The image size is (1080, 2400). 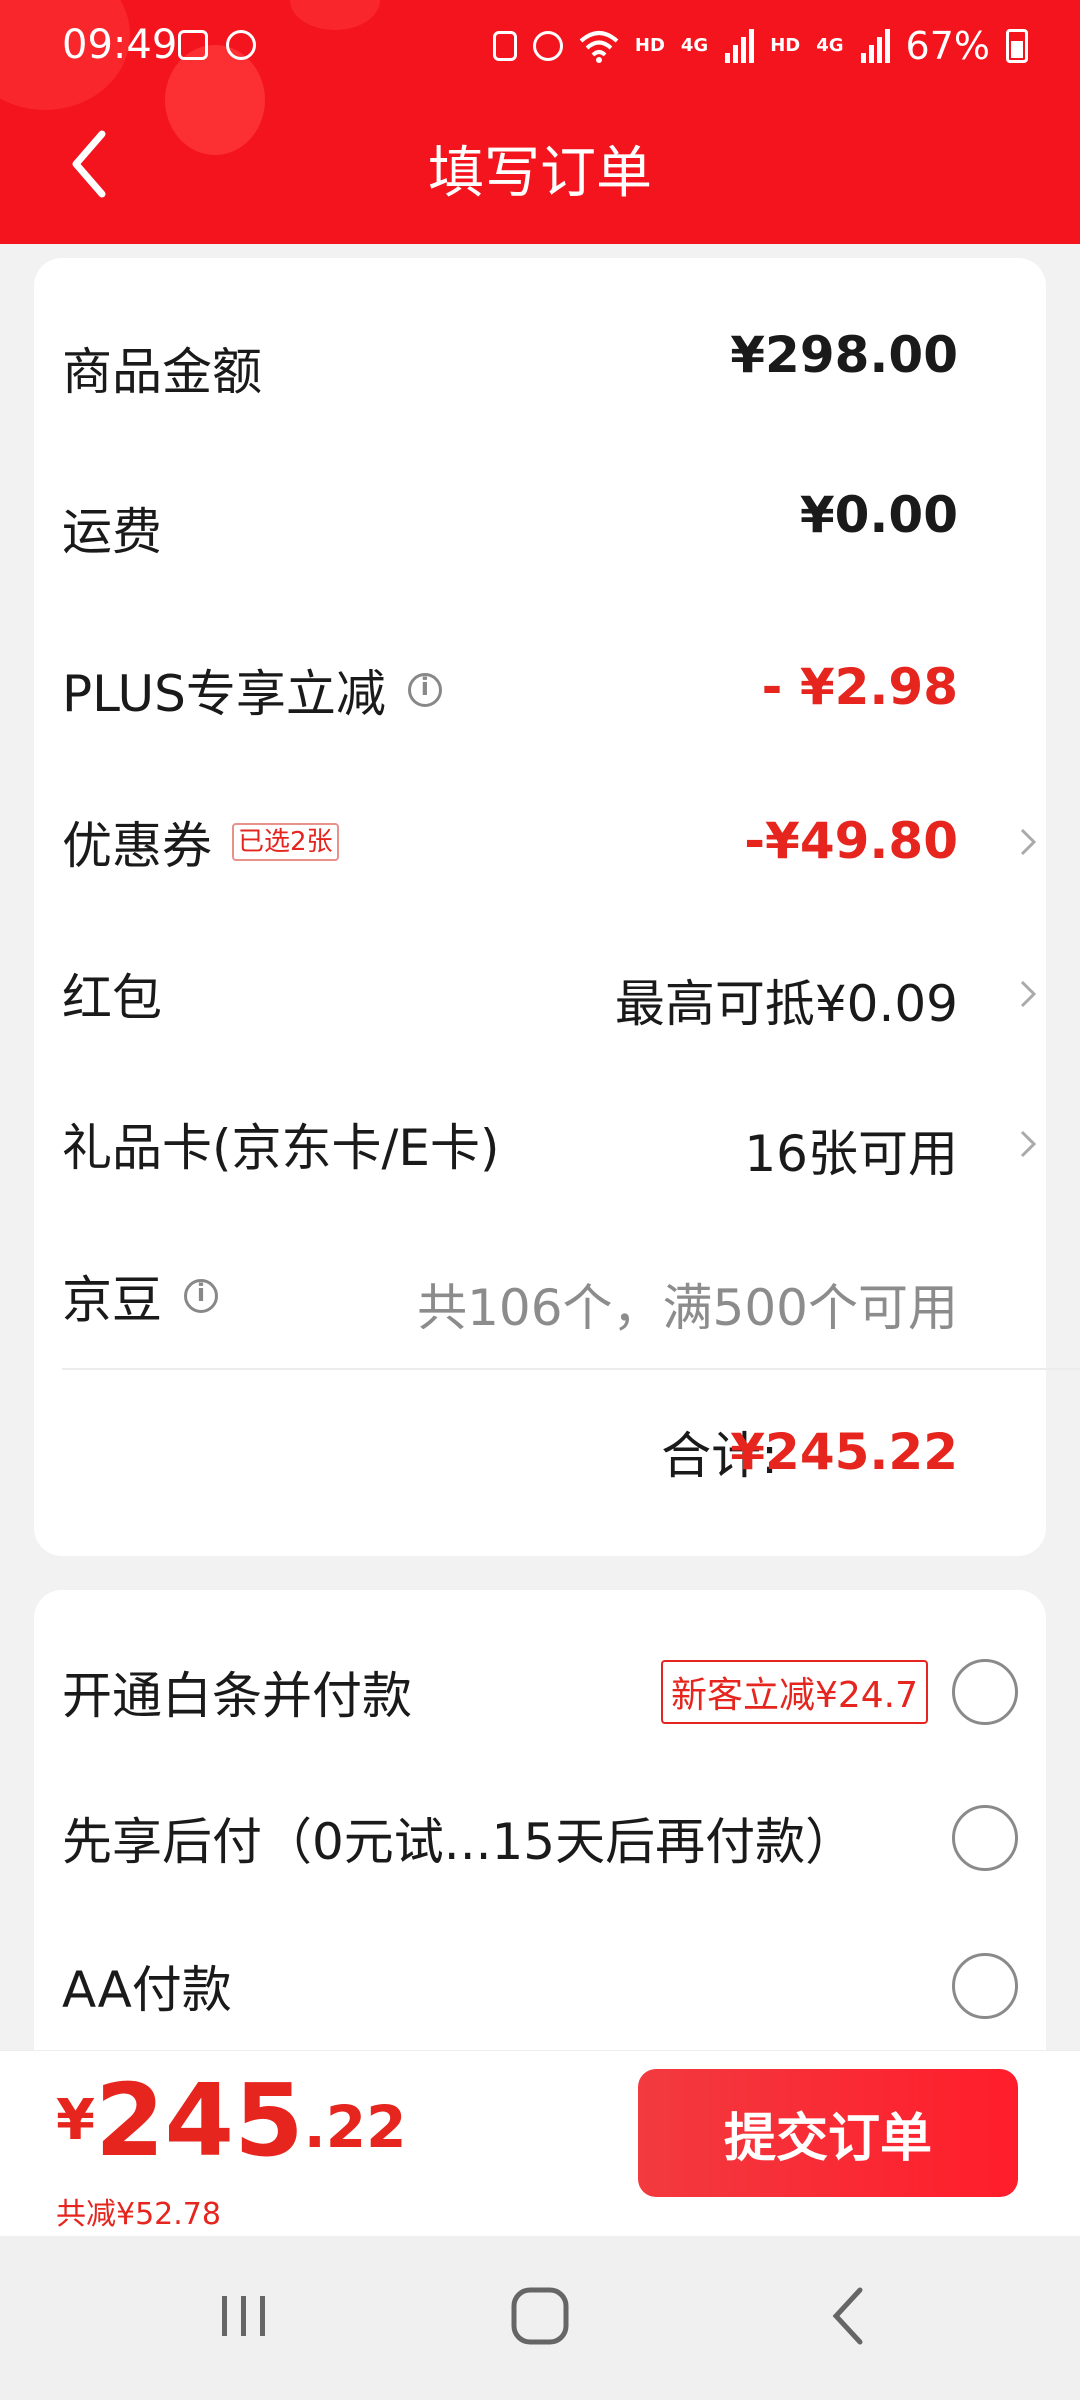 What do you see at coordinates (828, 2133) in the screenshot?
I see `submit-order-button: 提交订单` at bounding box center [828, 2133].